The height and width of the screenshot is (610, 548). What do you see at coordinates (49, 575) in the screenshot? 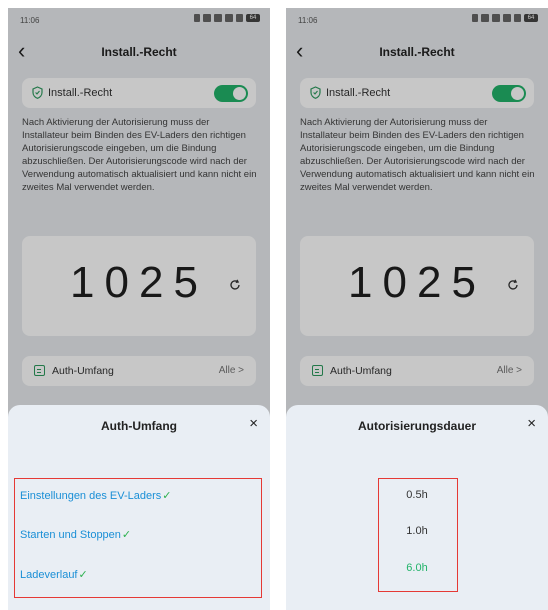
I see `option-label: Ladeverlauf` at bounding box center [49, 575].